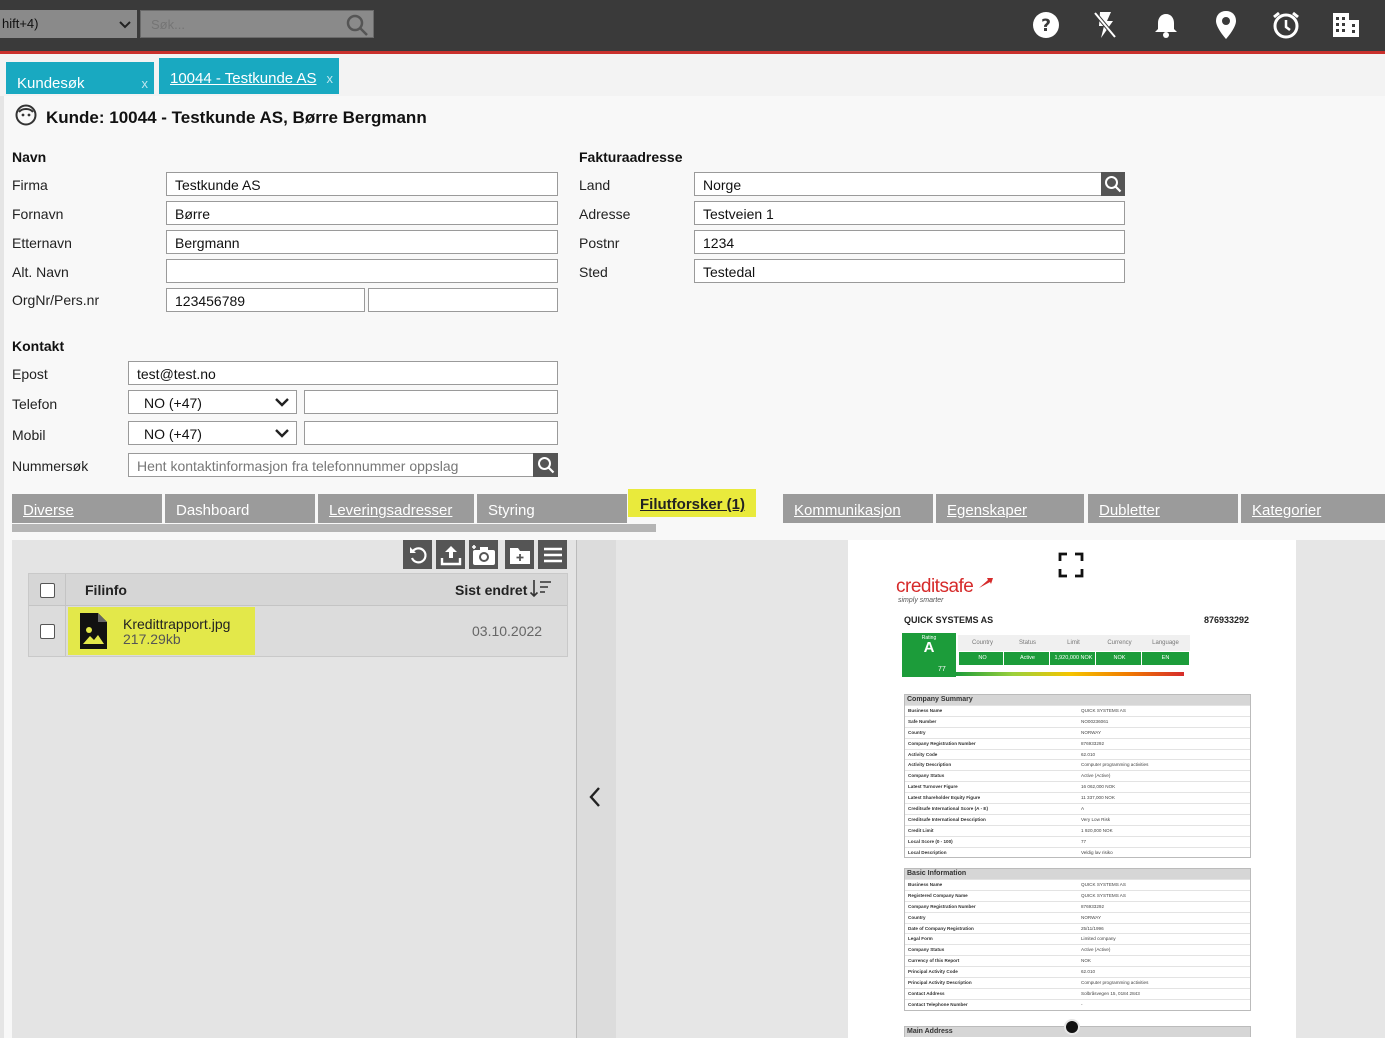 This screenshot has width=1385, height=1038. Describe the element at coordinates (605, 214) in the screenshot. I see `label-adresse: Adresse` at that location.